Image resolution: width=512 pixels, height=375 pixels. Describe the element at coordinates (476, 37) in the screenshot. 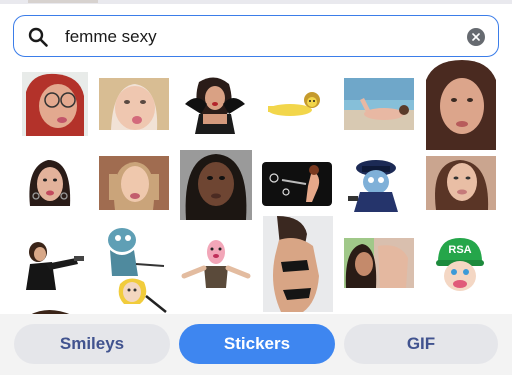

I see `clear-icon` at that location.